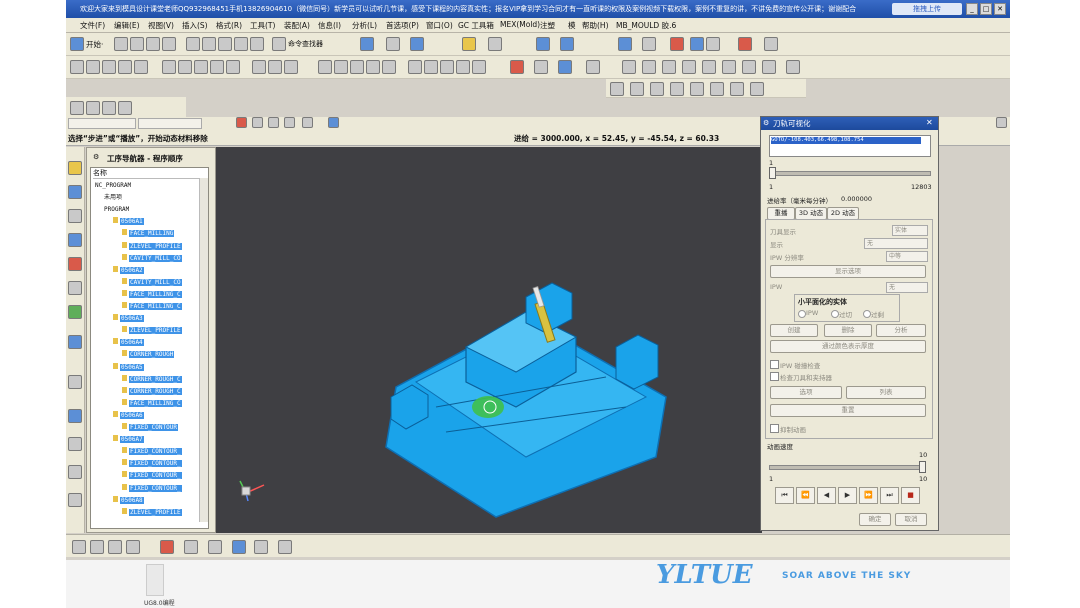 This screenshot has height=608, width=1080. Describe the element at coordinates (431, 67) in the screenshot. I see `mirror-icon` at that location.